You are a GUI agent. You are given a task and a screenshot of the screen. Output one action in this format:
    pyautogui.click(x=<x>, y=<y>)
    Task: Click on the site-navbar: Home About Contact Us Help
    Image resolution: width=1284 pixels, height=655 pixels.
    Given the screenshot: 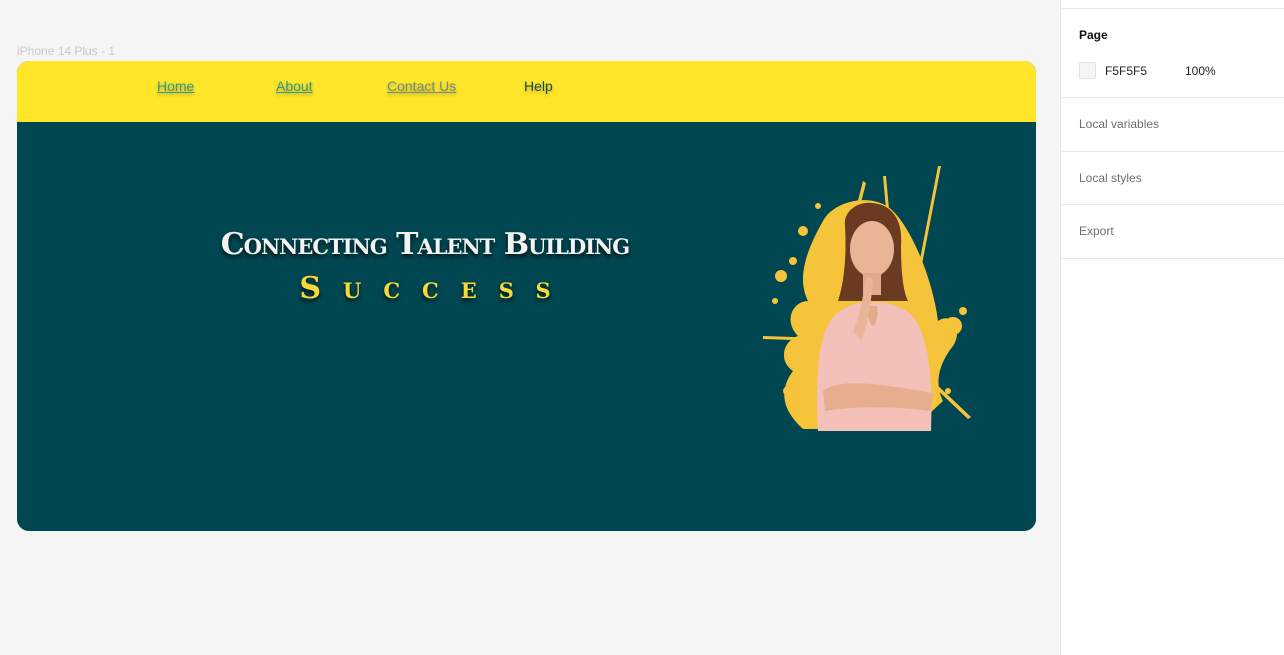 What is the action you would take?
    pyautogui.click(x=526, y=91)
    